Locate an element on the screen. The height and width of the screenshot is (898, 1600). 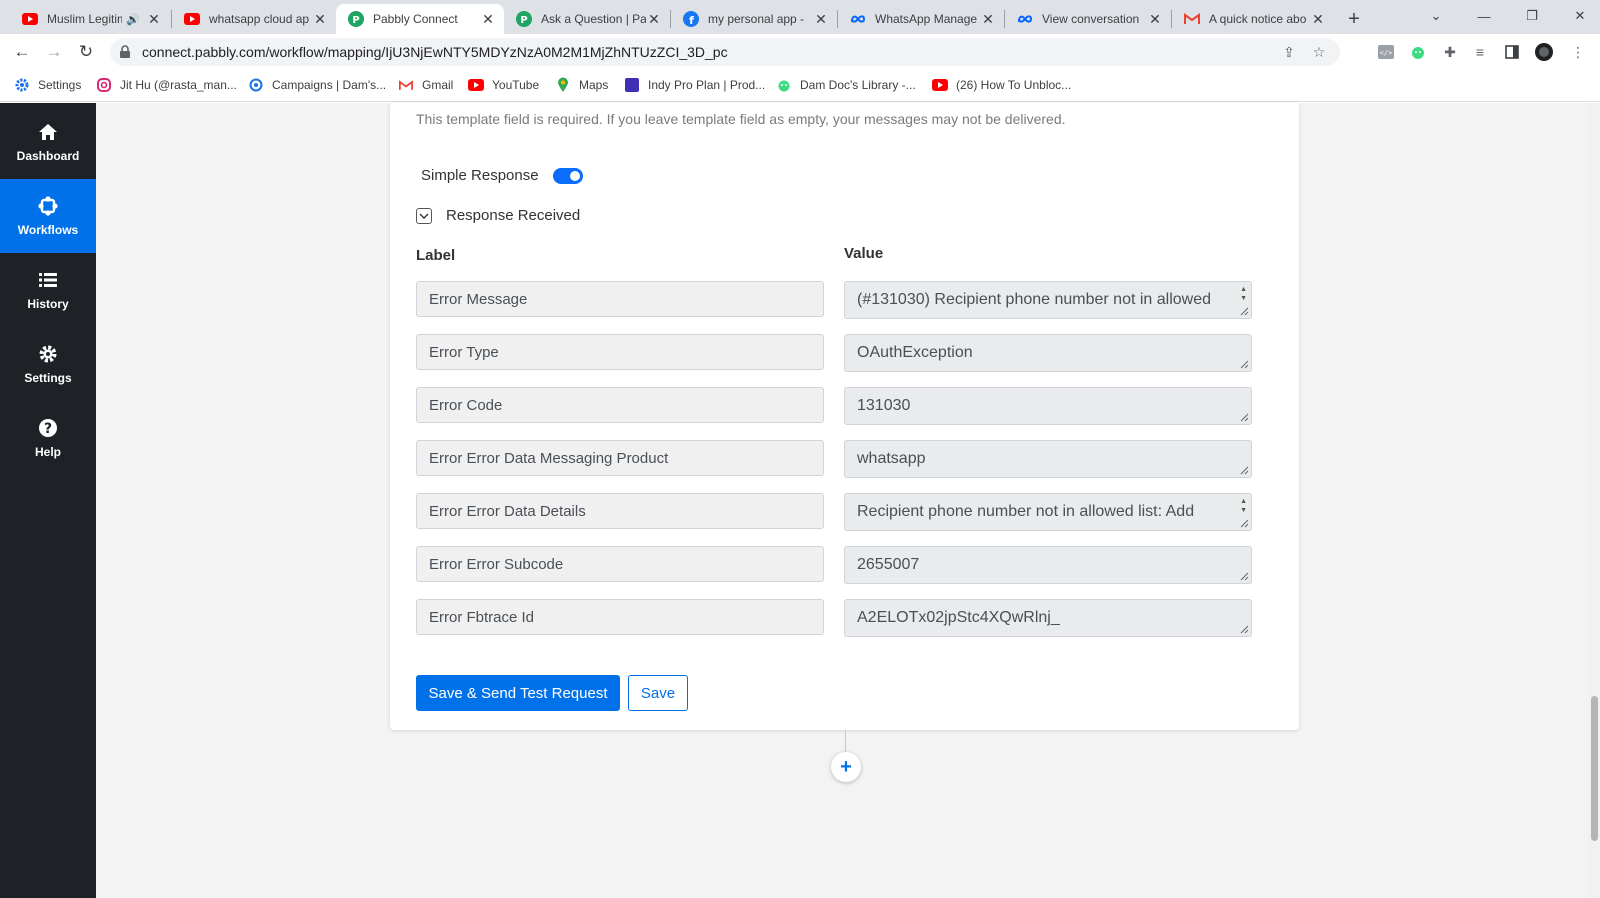
label-field: Error Error Data Details is located at coordinates (620, 511).